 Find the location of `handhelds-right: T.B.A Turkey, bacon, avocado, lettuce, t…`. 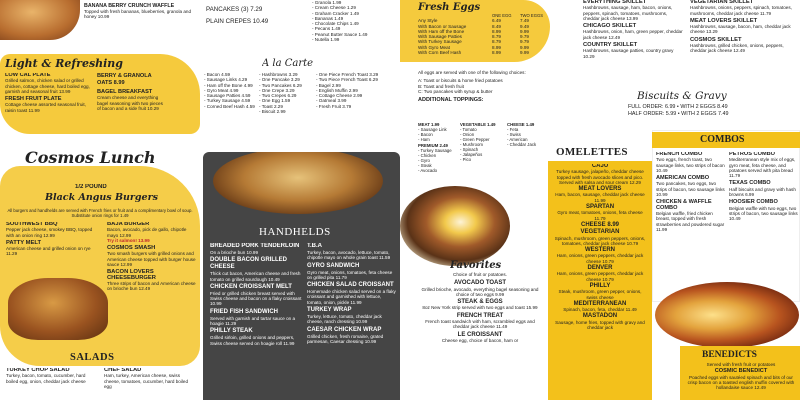

handhelds-right: T.B.A Turkey, bacon, avocado, lettuce, t… is located at coordinates (352, 293).